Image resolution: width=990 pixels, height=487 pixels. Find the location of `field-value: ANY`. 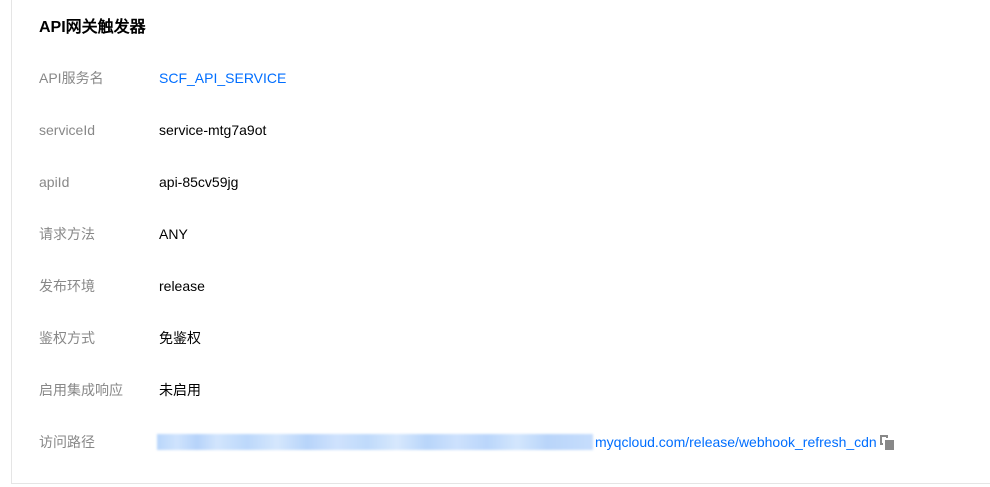

field-value: ANY is located at coordinates (173, 234).